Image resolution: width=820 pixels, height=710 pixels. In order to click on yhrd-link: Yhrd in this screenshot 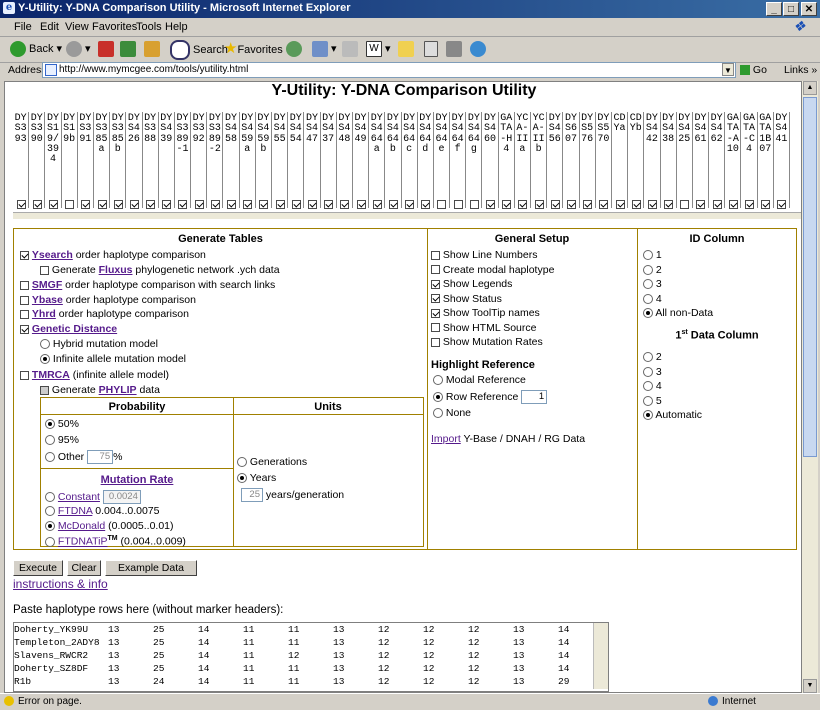, I will do `click(44, 314)`.